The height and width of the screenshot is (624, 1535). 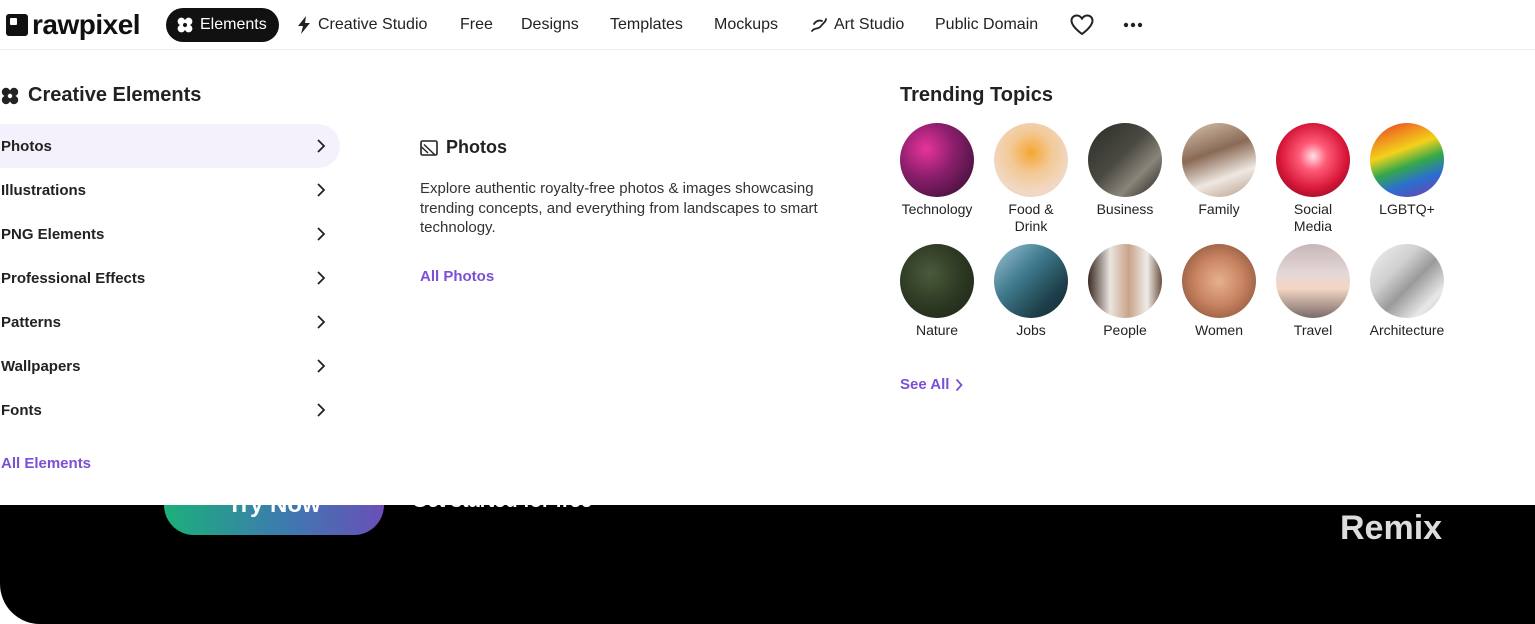 I want to click on topic-label: Business, so click(x=1125, y=209).